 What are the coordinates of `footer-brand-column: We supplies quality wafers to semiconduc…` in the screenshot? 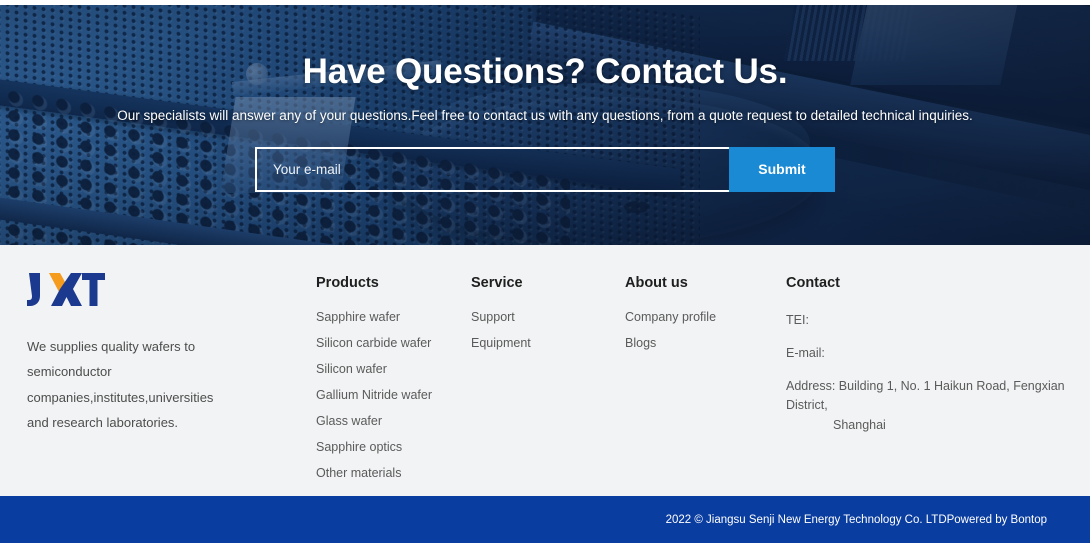 It's located at (132, 354).